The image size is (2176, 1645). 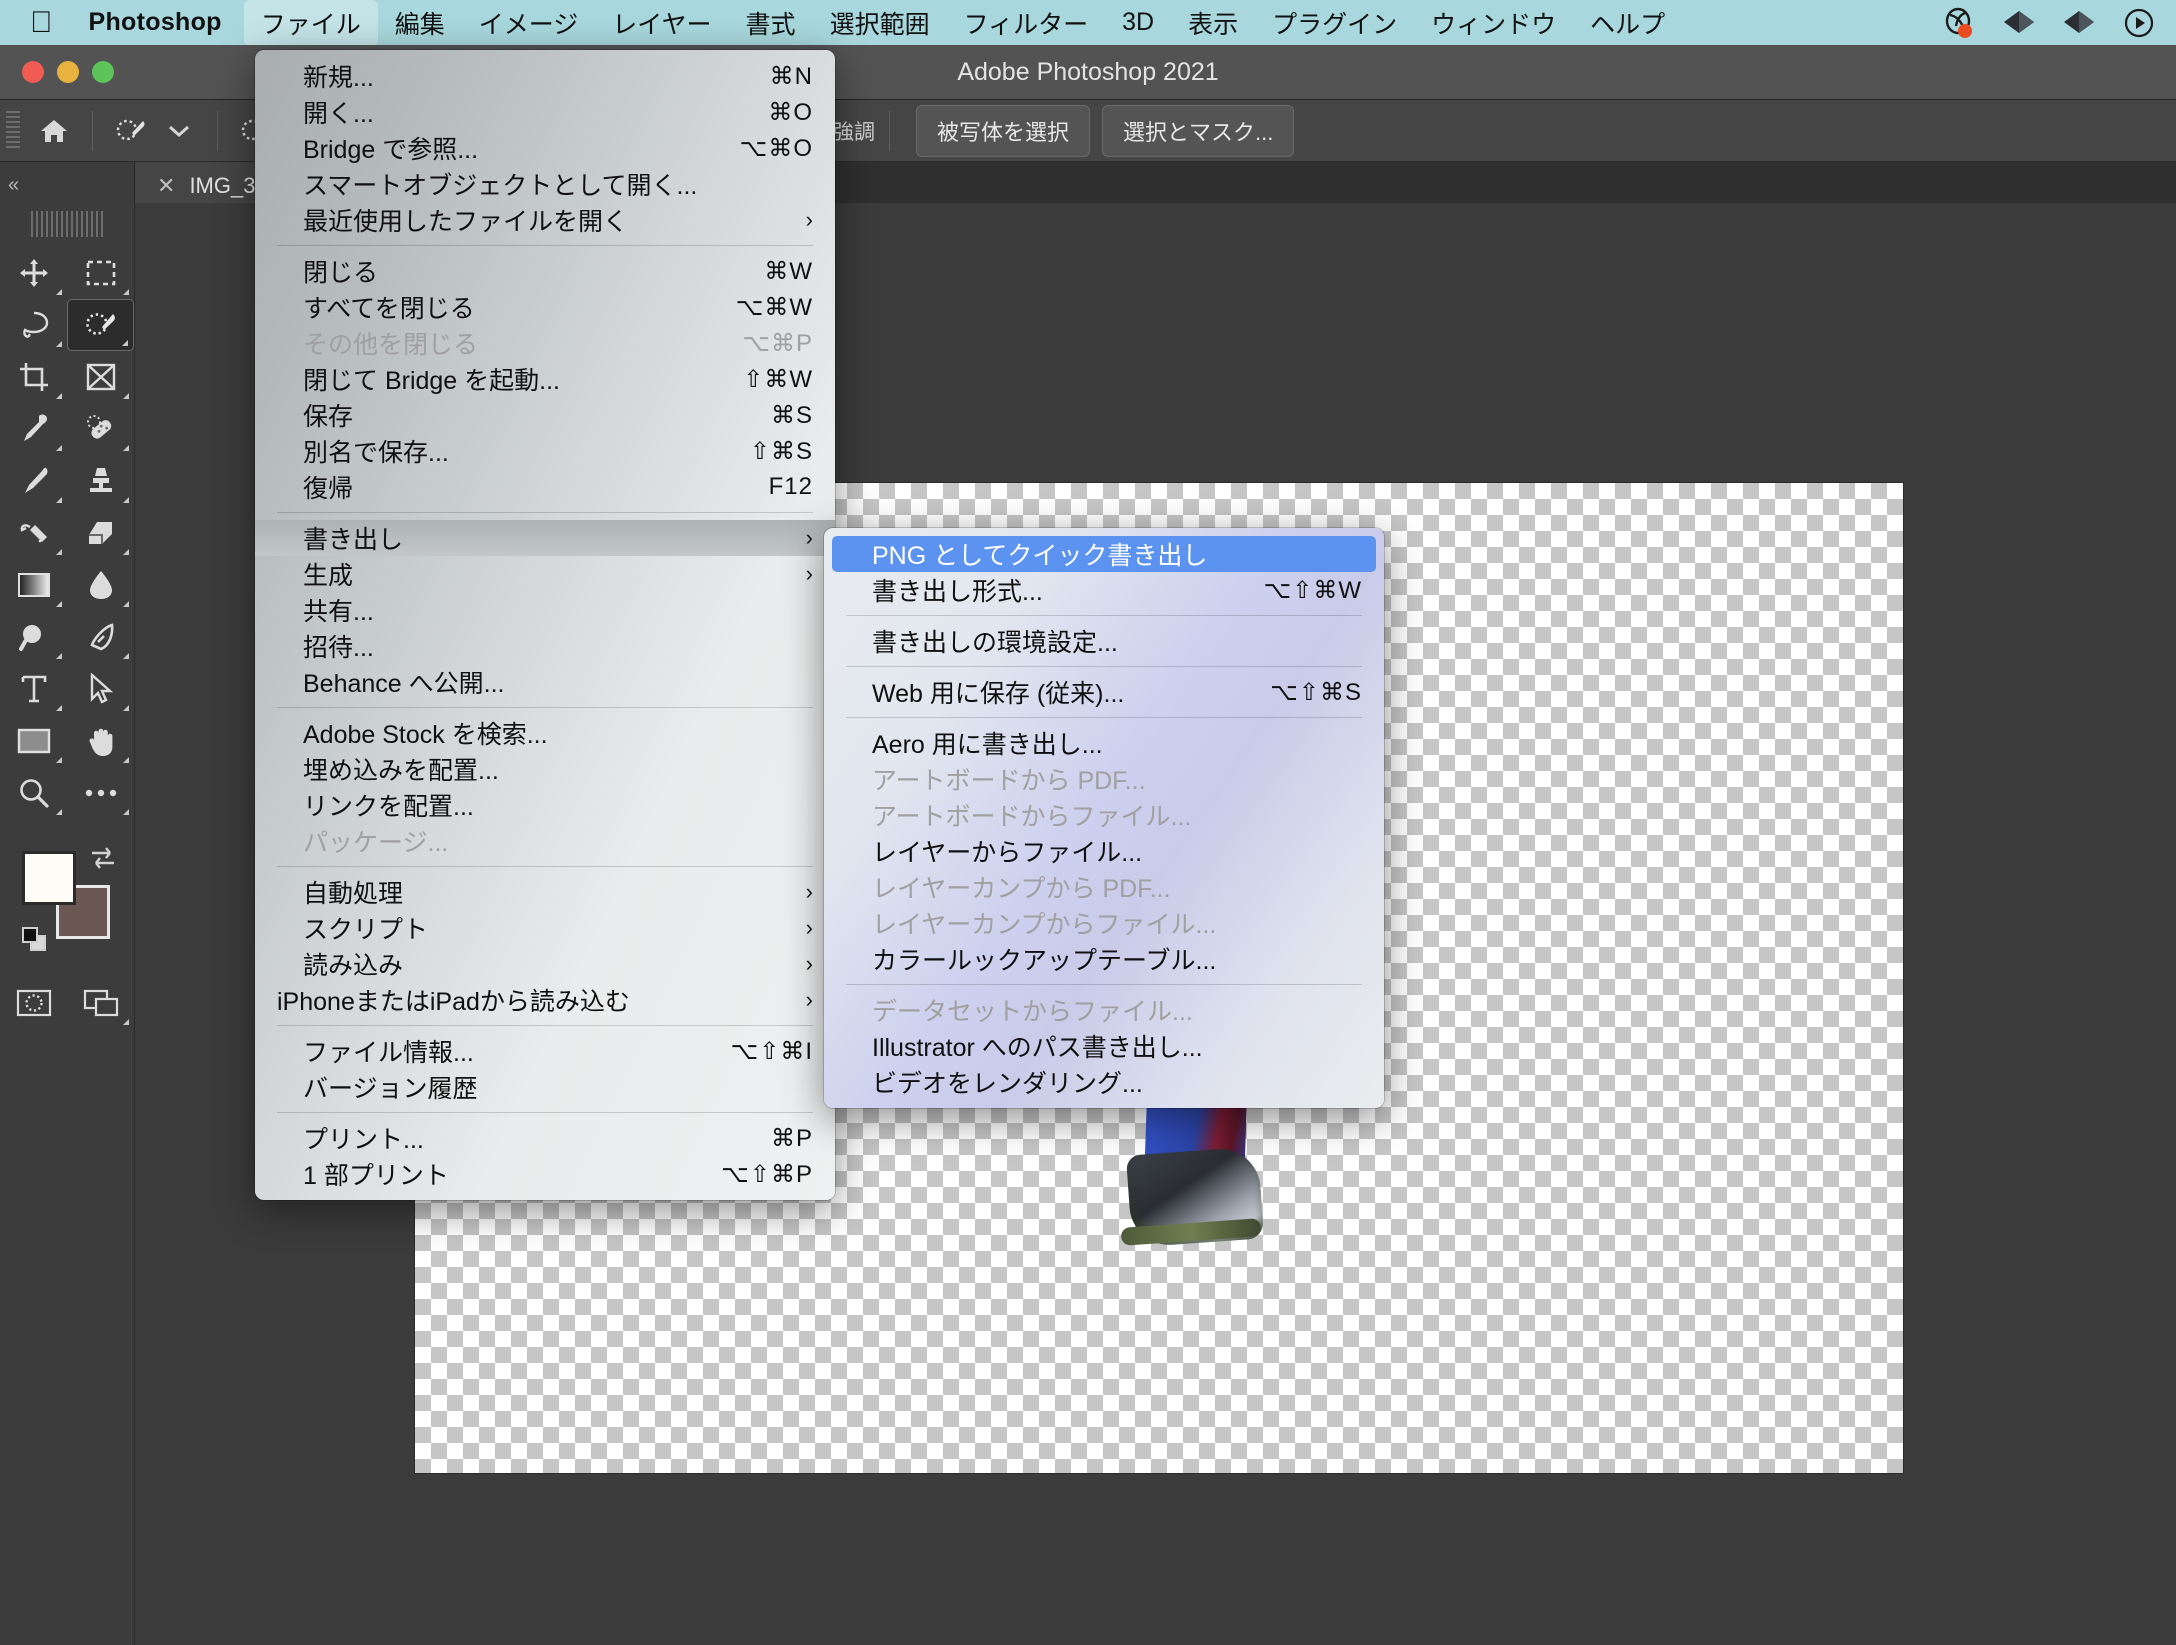 I want to click on menubar-item-image: イメージ, so click(x=529, y=23).